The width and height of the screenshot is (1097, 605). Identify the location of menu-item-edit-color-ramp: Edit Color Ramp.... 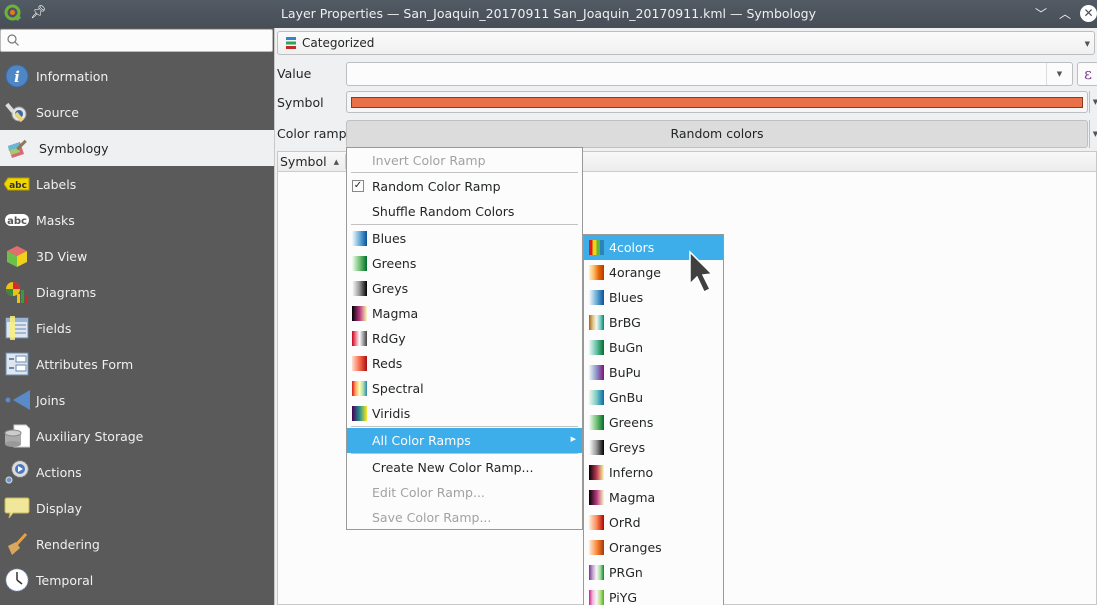
(464, 492).